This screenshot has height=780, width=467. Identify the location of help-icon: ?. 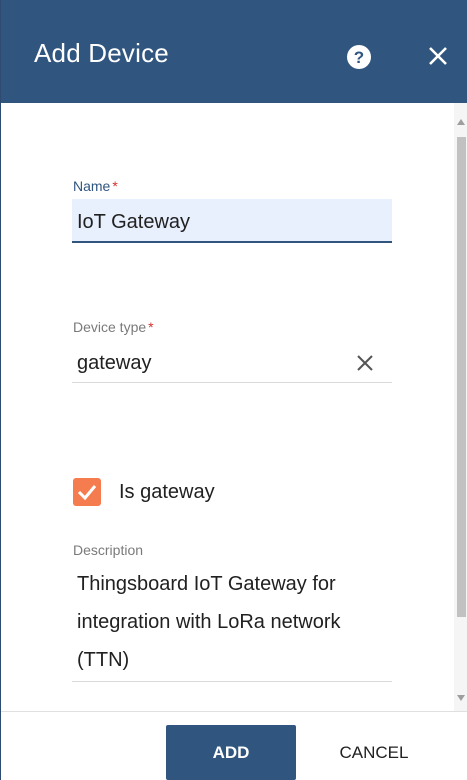
(359, 57).